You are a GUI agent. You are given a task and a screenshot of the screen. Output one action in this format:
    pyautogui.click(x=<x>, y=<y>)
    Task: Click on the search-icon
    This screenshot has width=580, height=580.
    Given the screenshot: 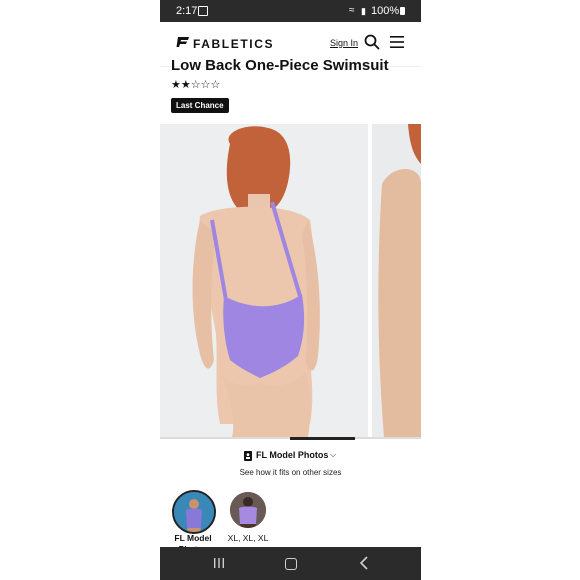 What is the action you would take?
    pyautogui.click(x=372, y=42)
    